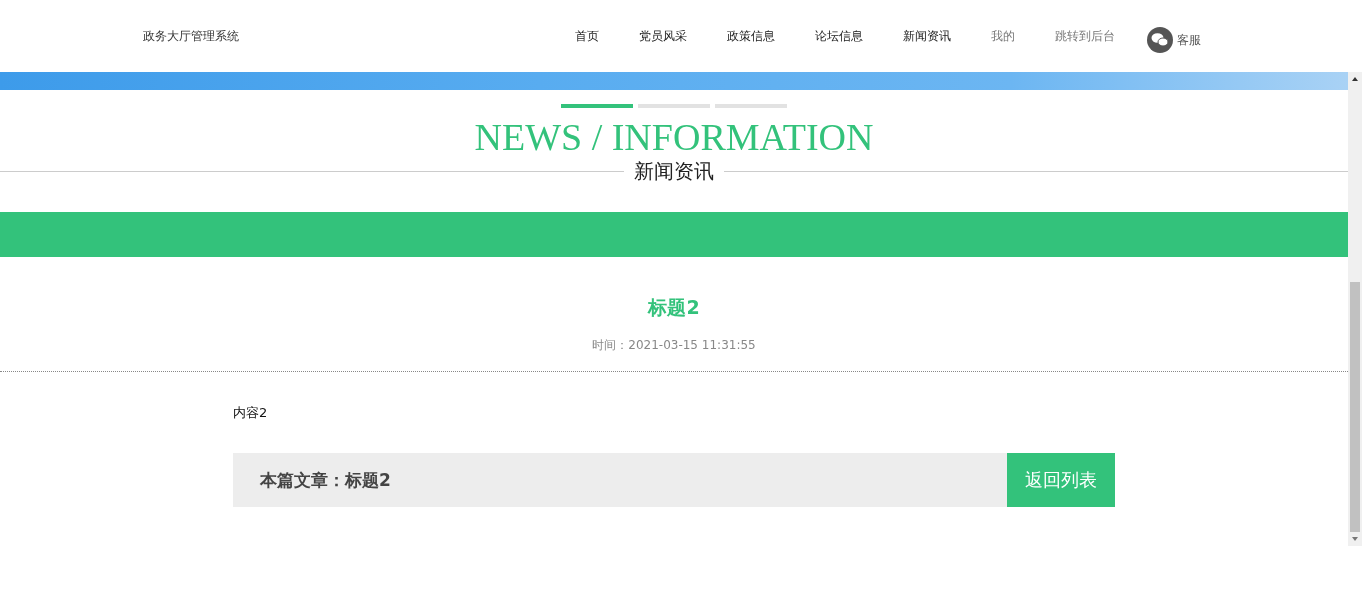 This screenshot has height=612, width=1362. What do you see at coordinates (674, 137) in the screenshot?
I see `section-title-english: NEWS / INFORMATION` at bounding box center [674, 137].